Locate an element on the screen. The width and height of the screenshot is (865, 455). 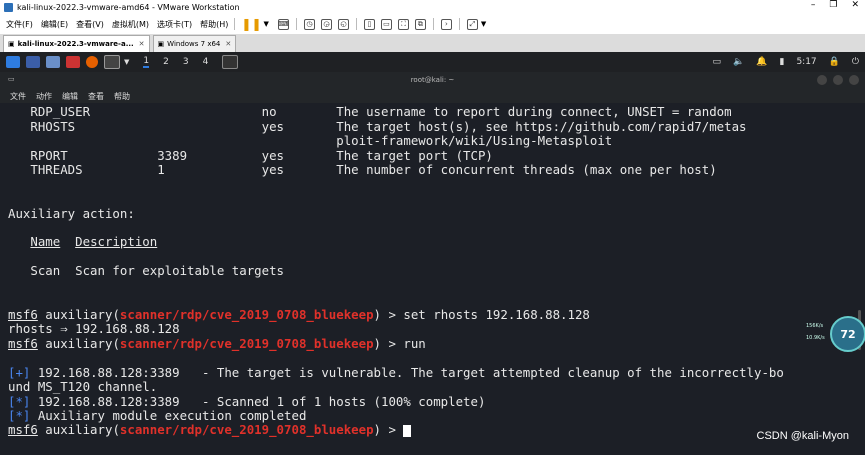
speaker-icon: 🔈 is located at coordinates (738, 62).